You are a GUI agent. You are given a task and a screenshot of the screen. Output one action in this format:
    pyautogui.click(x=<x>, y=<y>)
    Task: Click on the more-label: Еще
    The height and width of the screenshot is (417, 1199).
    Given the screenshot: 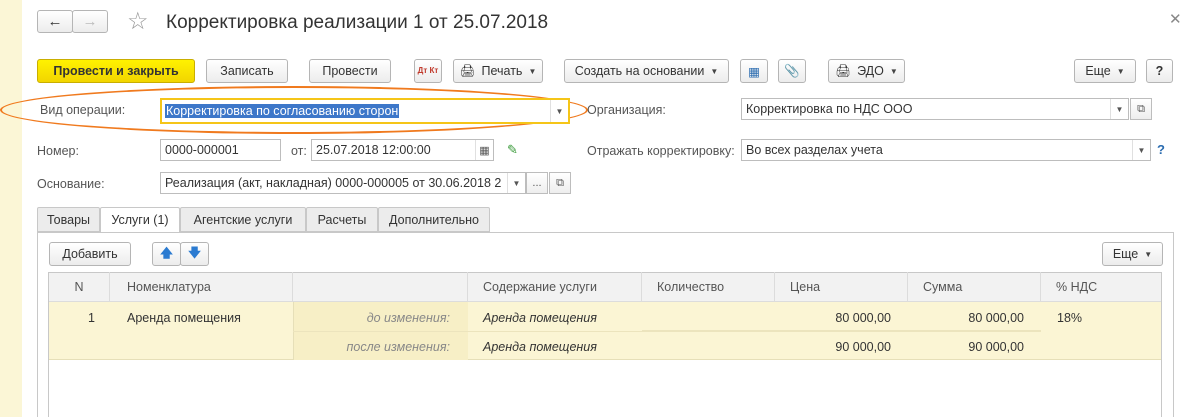 What is the action you would take?
    pyautogui.click(x=1098, y=71)
    